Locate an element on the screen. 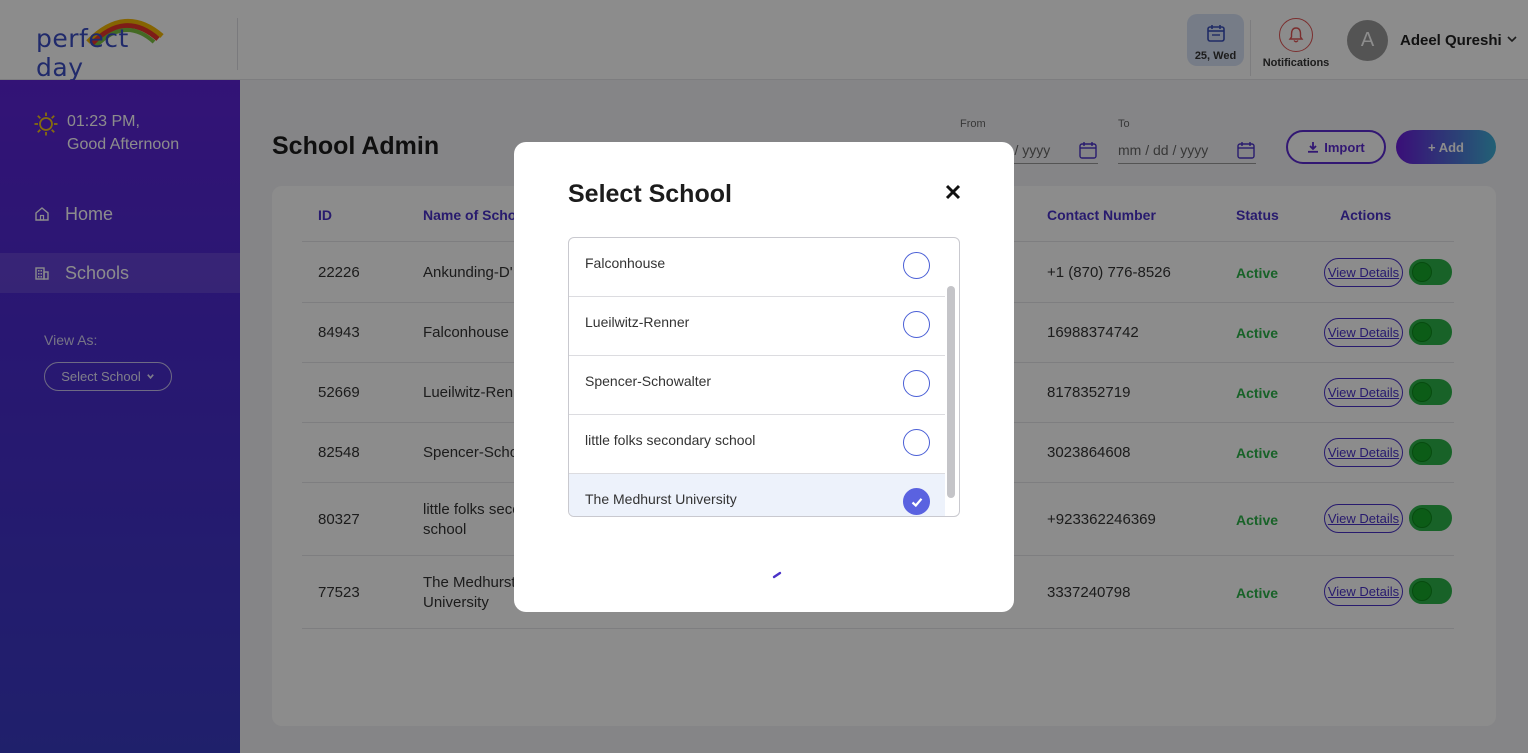 Image resolution: width=1528 pixels, height=753 pixels. modal-title: Select School is located at coordinates (650, 194).